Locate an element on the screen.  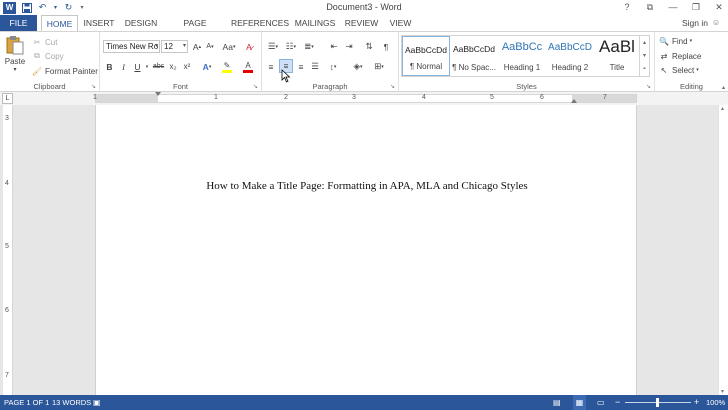
tab-file: FILE is located at coordinates (18, 23).